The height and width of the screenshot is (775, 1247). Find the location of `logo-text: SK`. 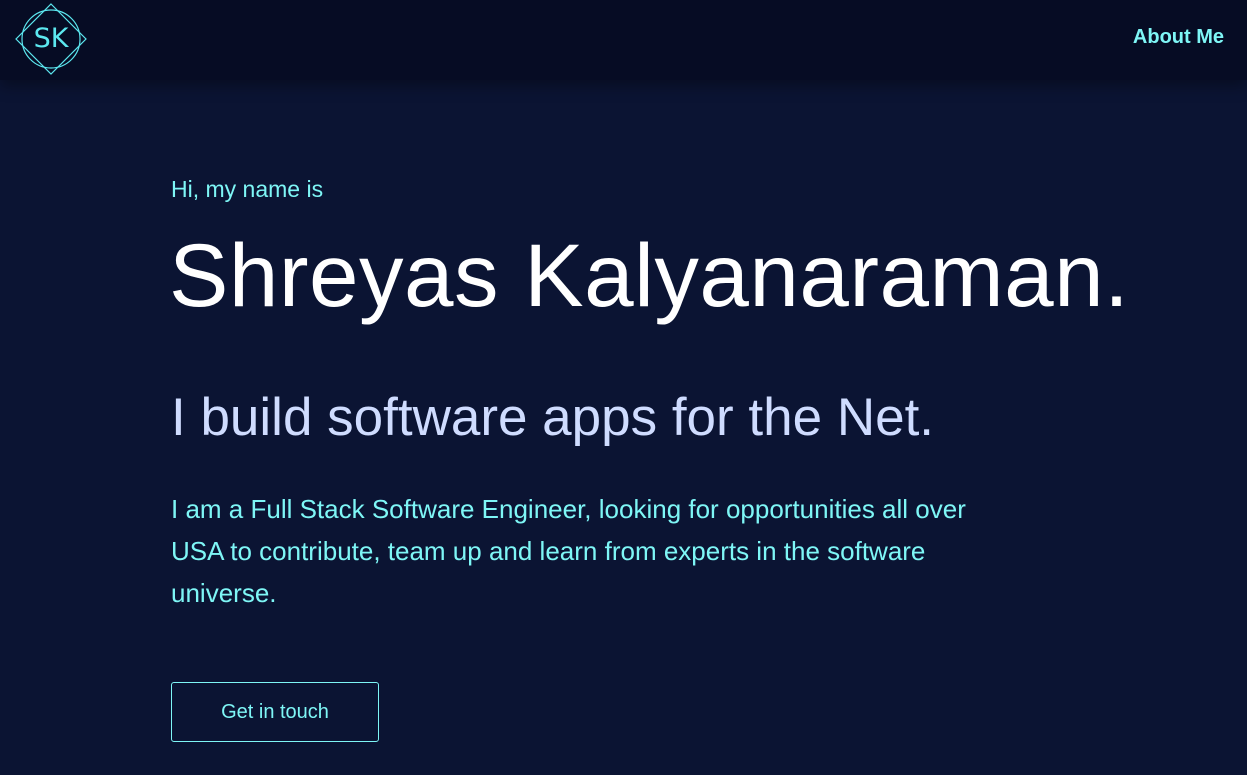

logo-text: SK is located at coordinates (51, 38).